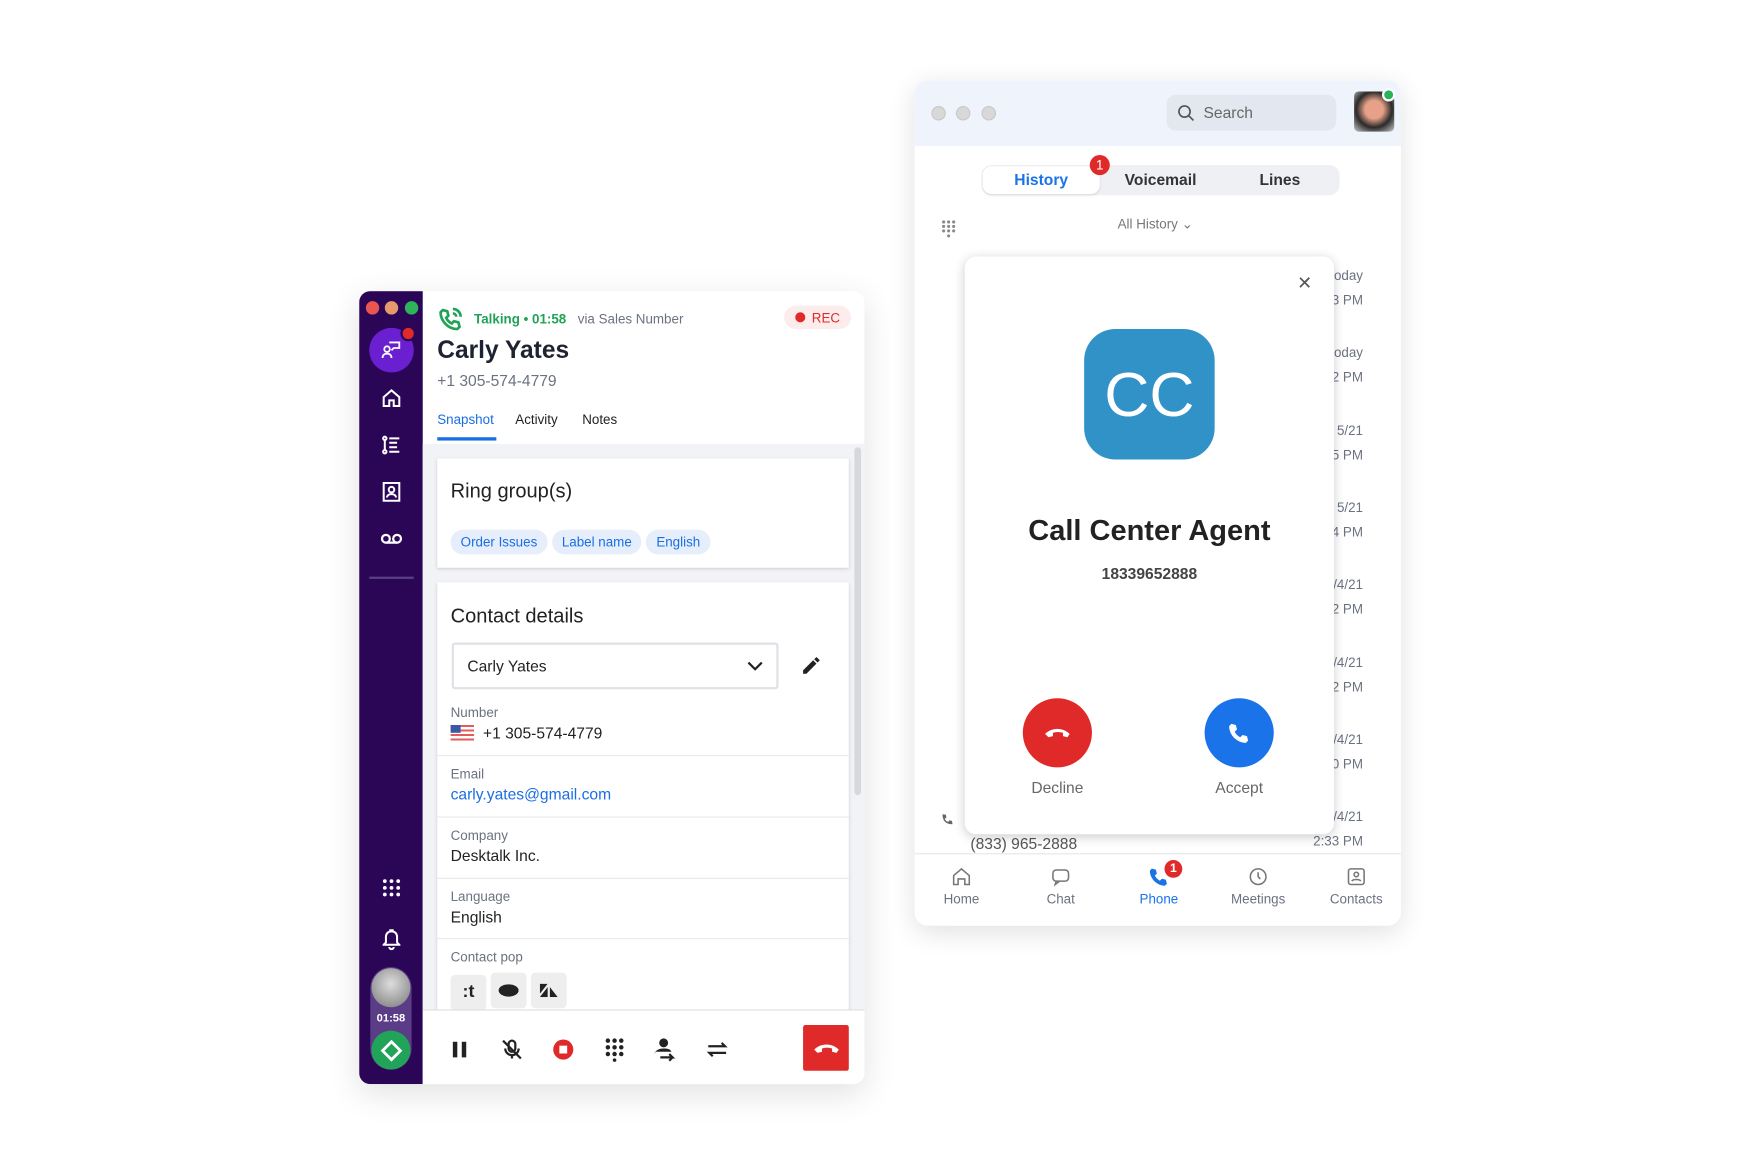 The height and width of the screenshot is (1160, 1740). I want to click on clock-icon, so click(1258, 877).